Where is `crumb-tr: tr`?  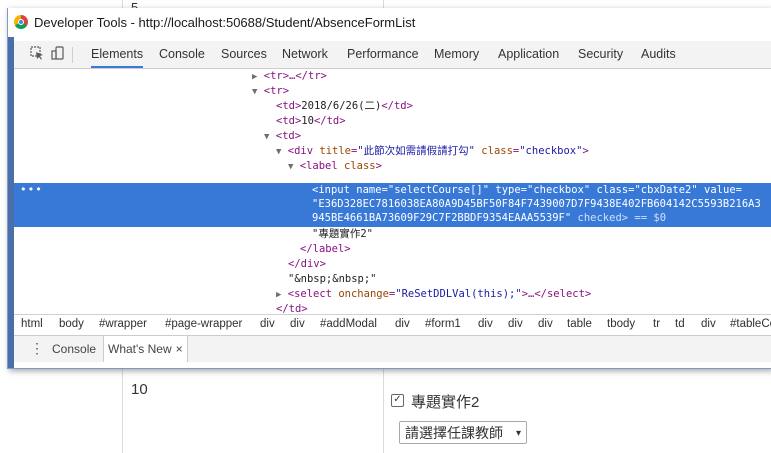
crumb-tr: tr is located at coordinates (656, 324).